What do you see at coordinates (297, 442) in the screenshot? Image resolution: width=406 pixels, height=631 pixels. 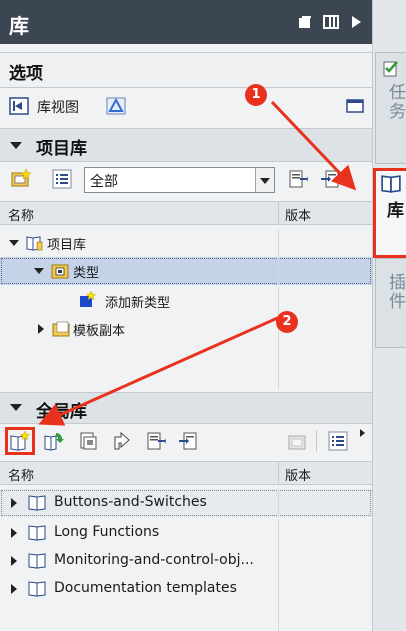 I see `disabled-add-icon` at bounding box center [297, 442].